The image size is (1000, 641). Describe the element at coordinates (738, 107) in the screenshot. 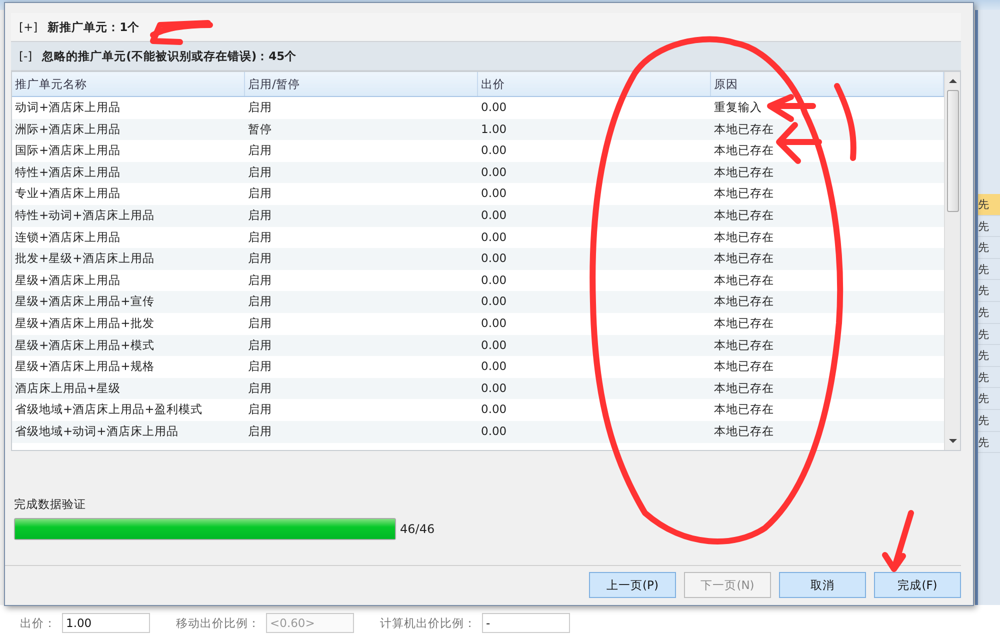

I see `table-cell-text: 重复输入` at that location.